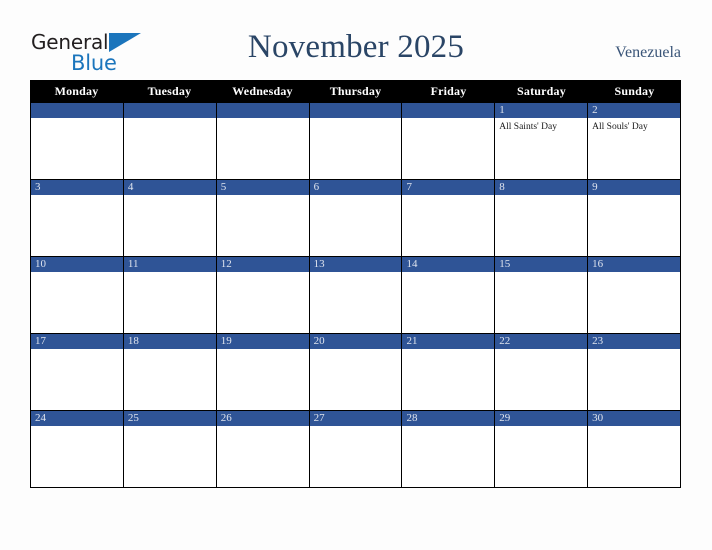  What do you see at coordinates (40, 418) in the screenshot?
I see `day-number: 24` at bounding box center [40, 418].